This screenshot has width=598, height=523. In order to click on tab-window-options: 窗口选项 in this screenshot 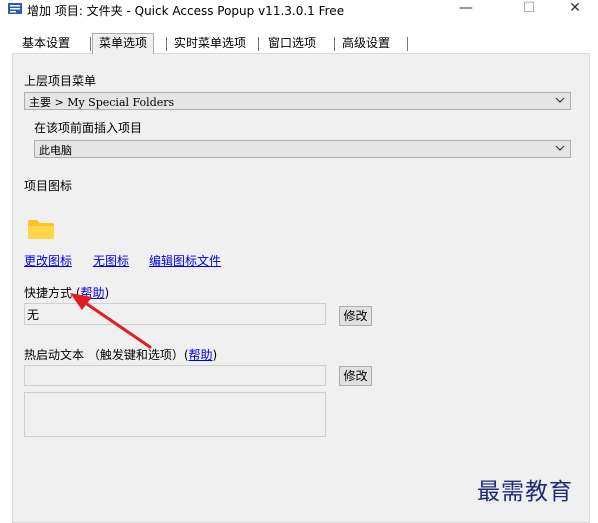, I will do `click(292, 44)`.